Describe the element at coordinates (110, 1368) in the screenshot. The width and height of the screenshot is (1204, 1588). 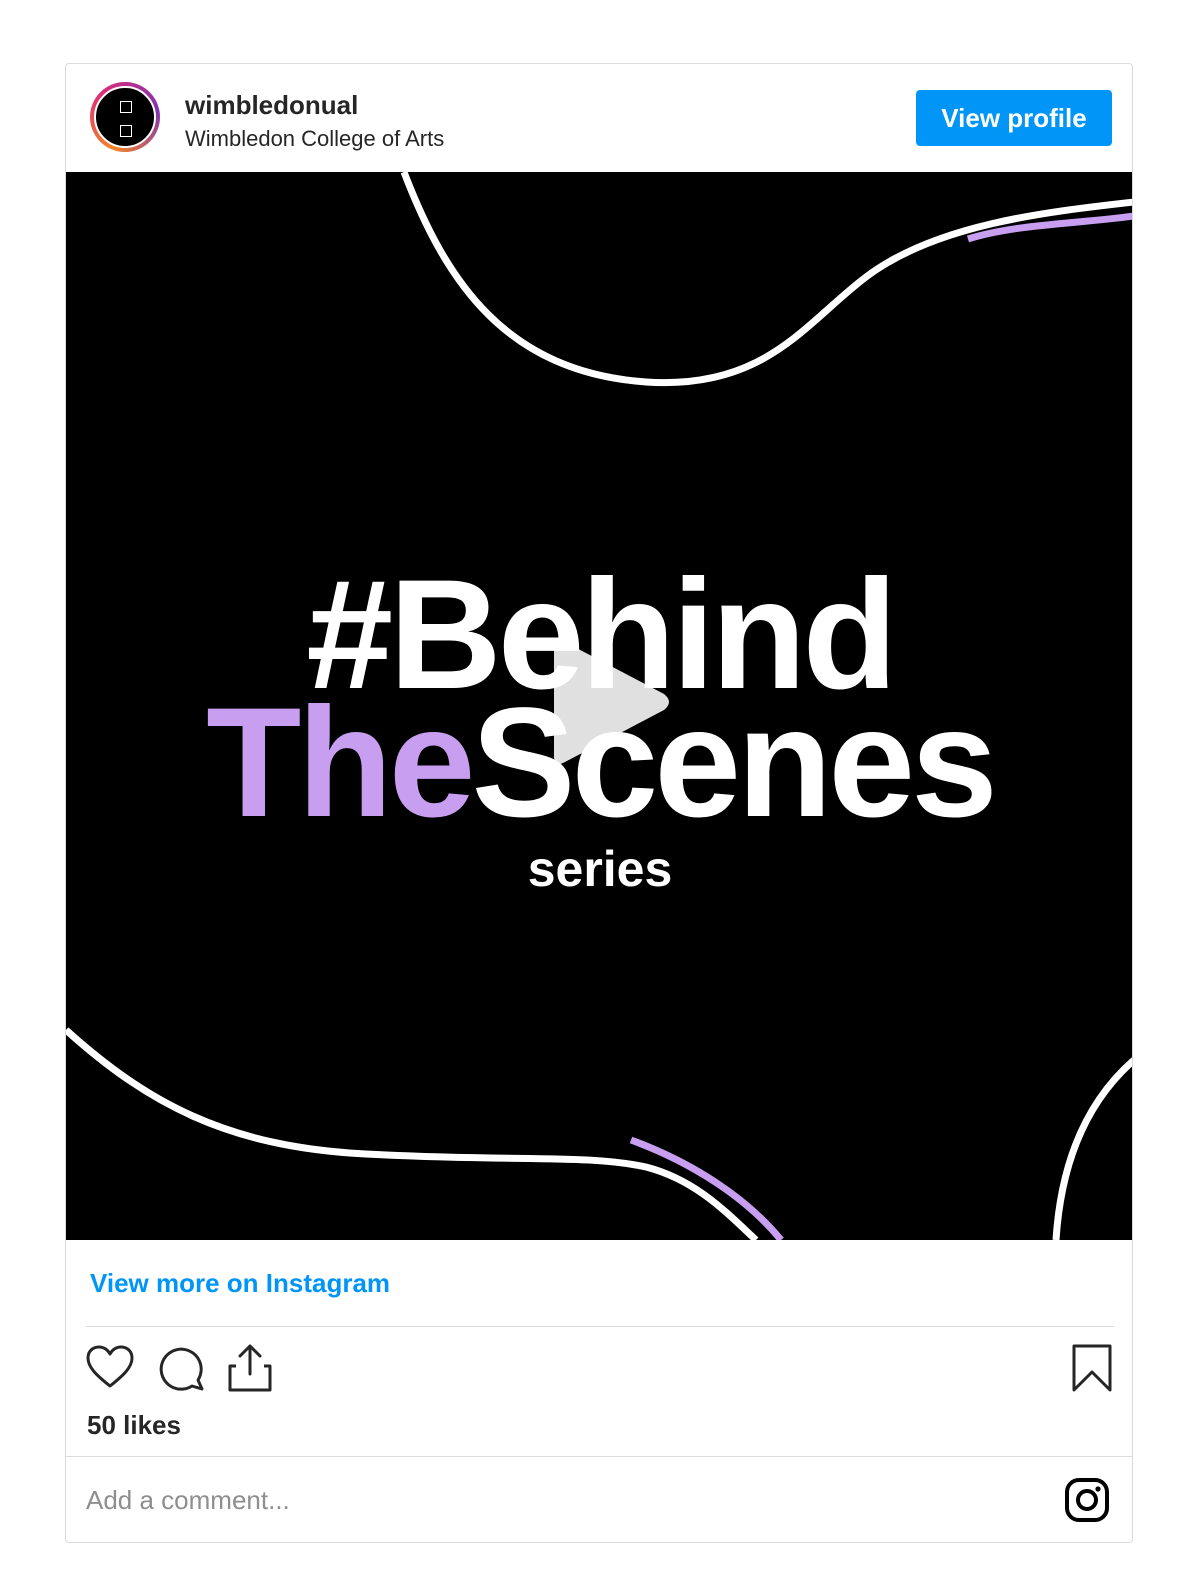
I see `heart-icon` at that location.